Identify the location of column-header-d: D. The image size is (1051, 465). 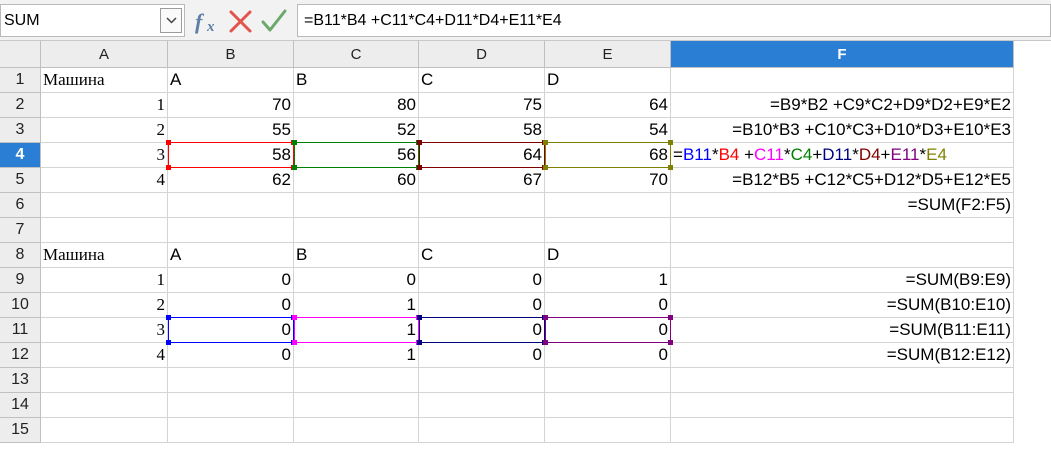
(482, 54).